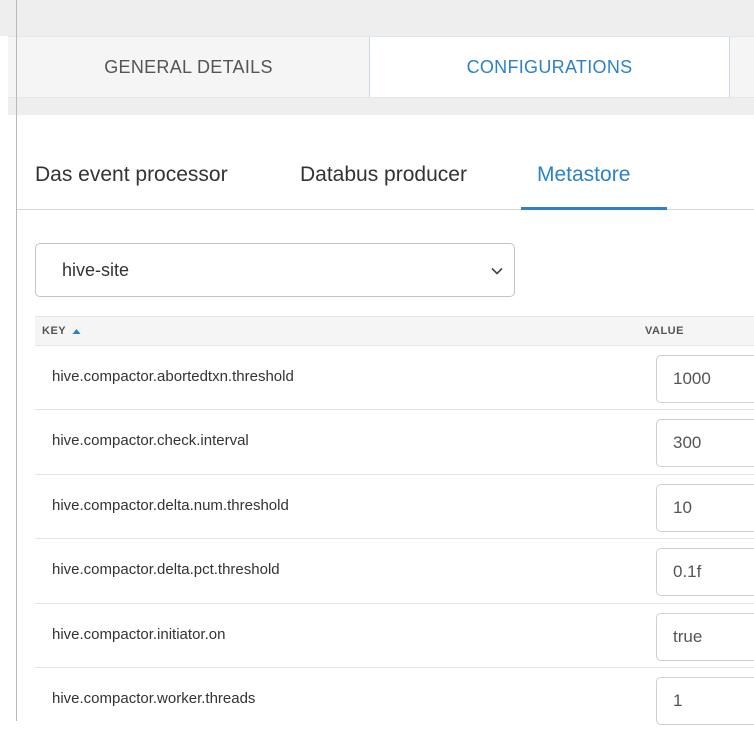 This screenshot has width=754, height=732. Describe the element at coordinates (189, 67) in the screenshot. I see `tab-general-details: GENERAL DETAILS` at that location.